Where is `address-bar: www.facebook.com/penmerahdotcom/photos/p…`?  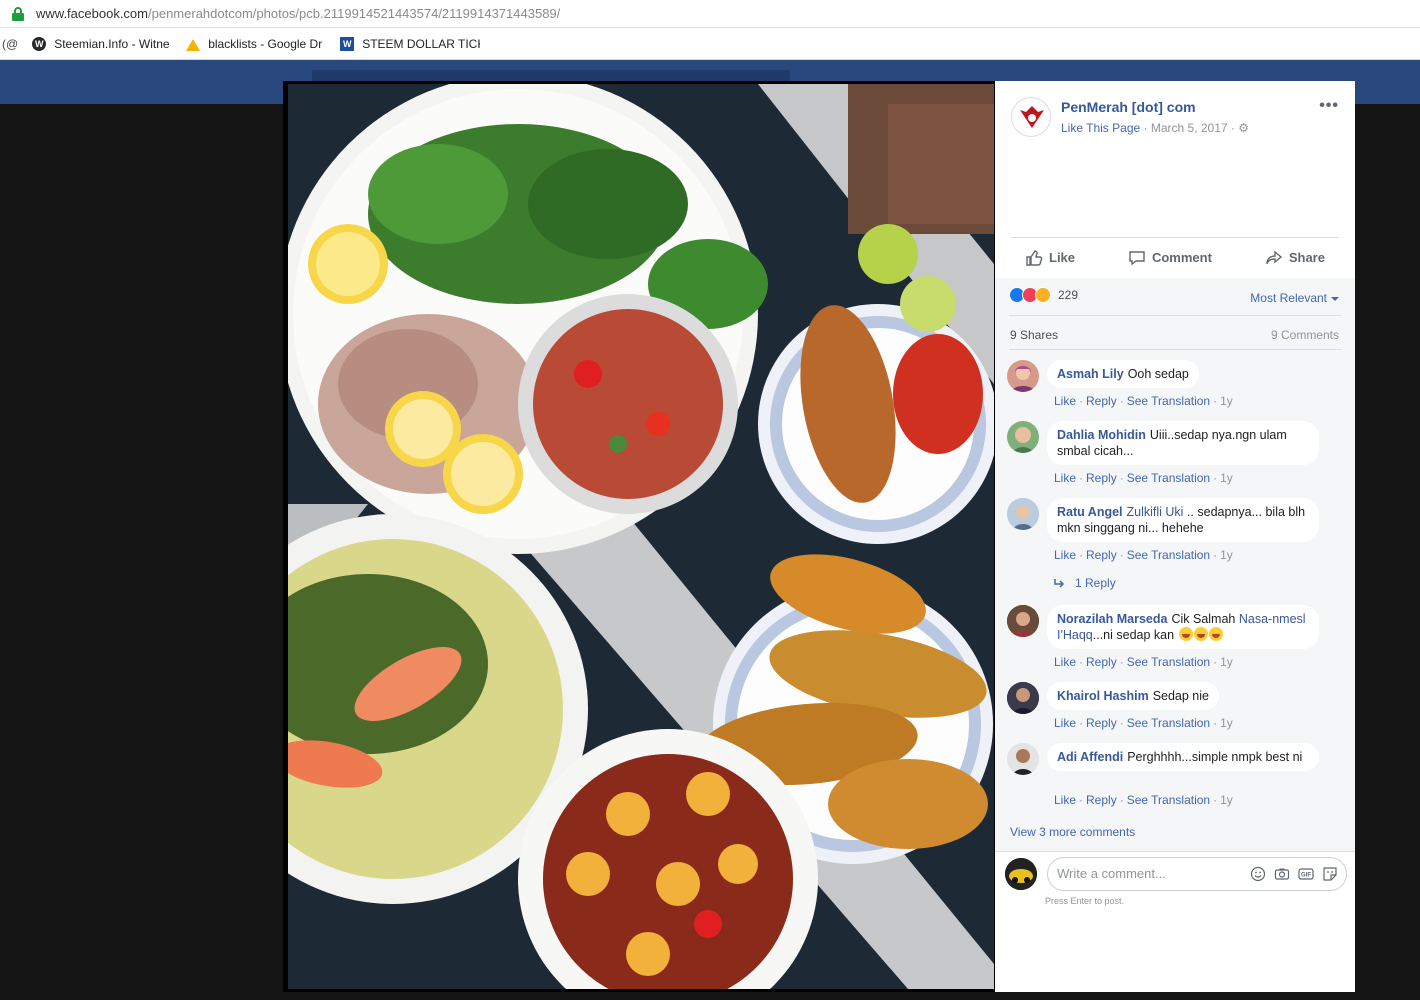 address-bar: www.facebook.com/penmerahdotcom/photos/p… is located at coordinates (710, 14).